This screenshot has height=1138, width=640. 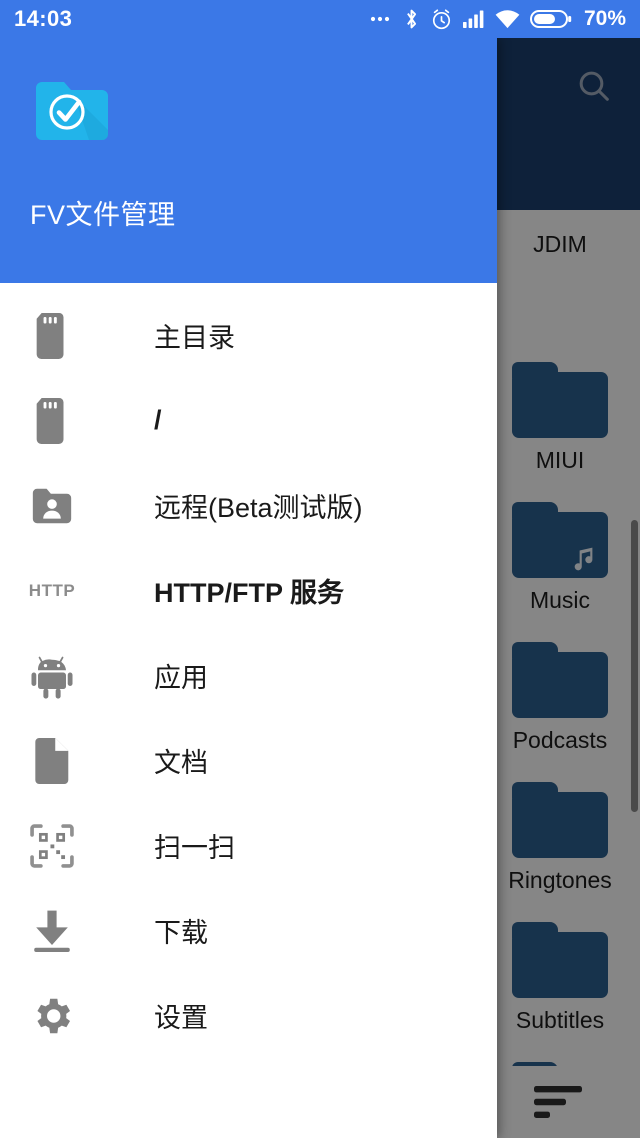 I want to click on wifi-icon, so click(x=507, y=19).